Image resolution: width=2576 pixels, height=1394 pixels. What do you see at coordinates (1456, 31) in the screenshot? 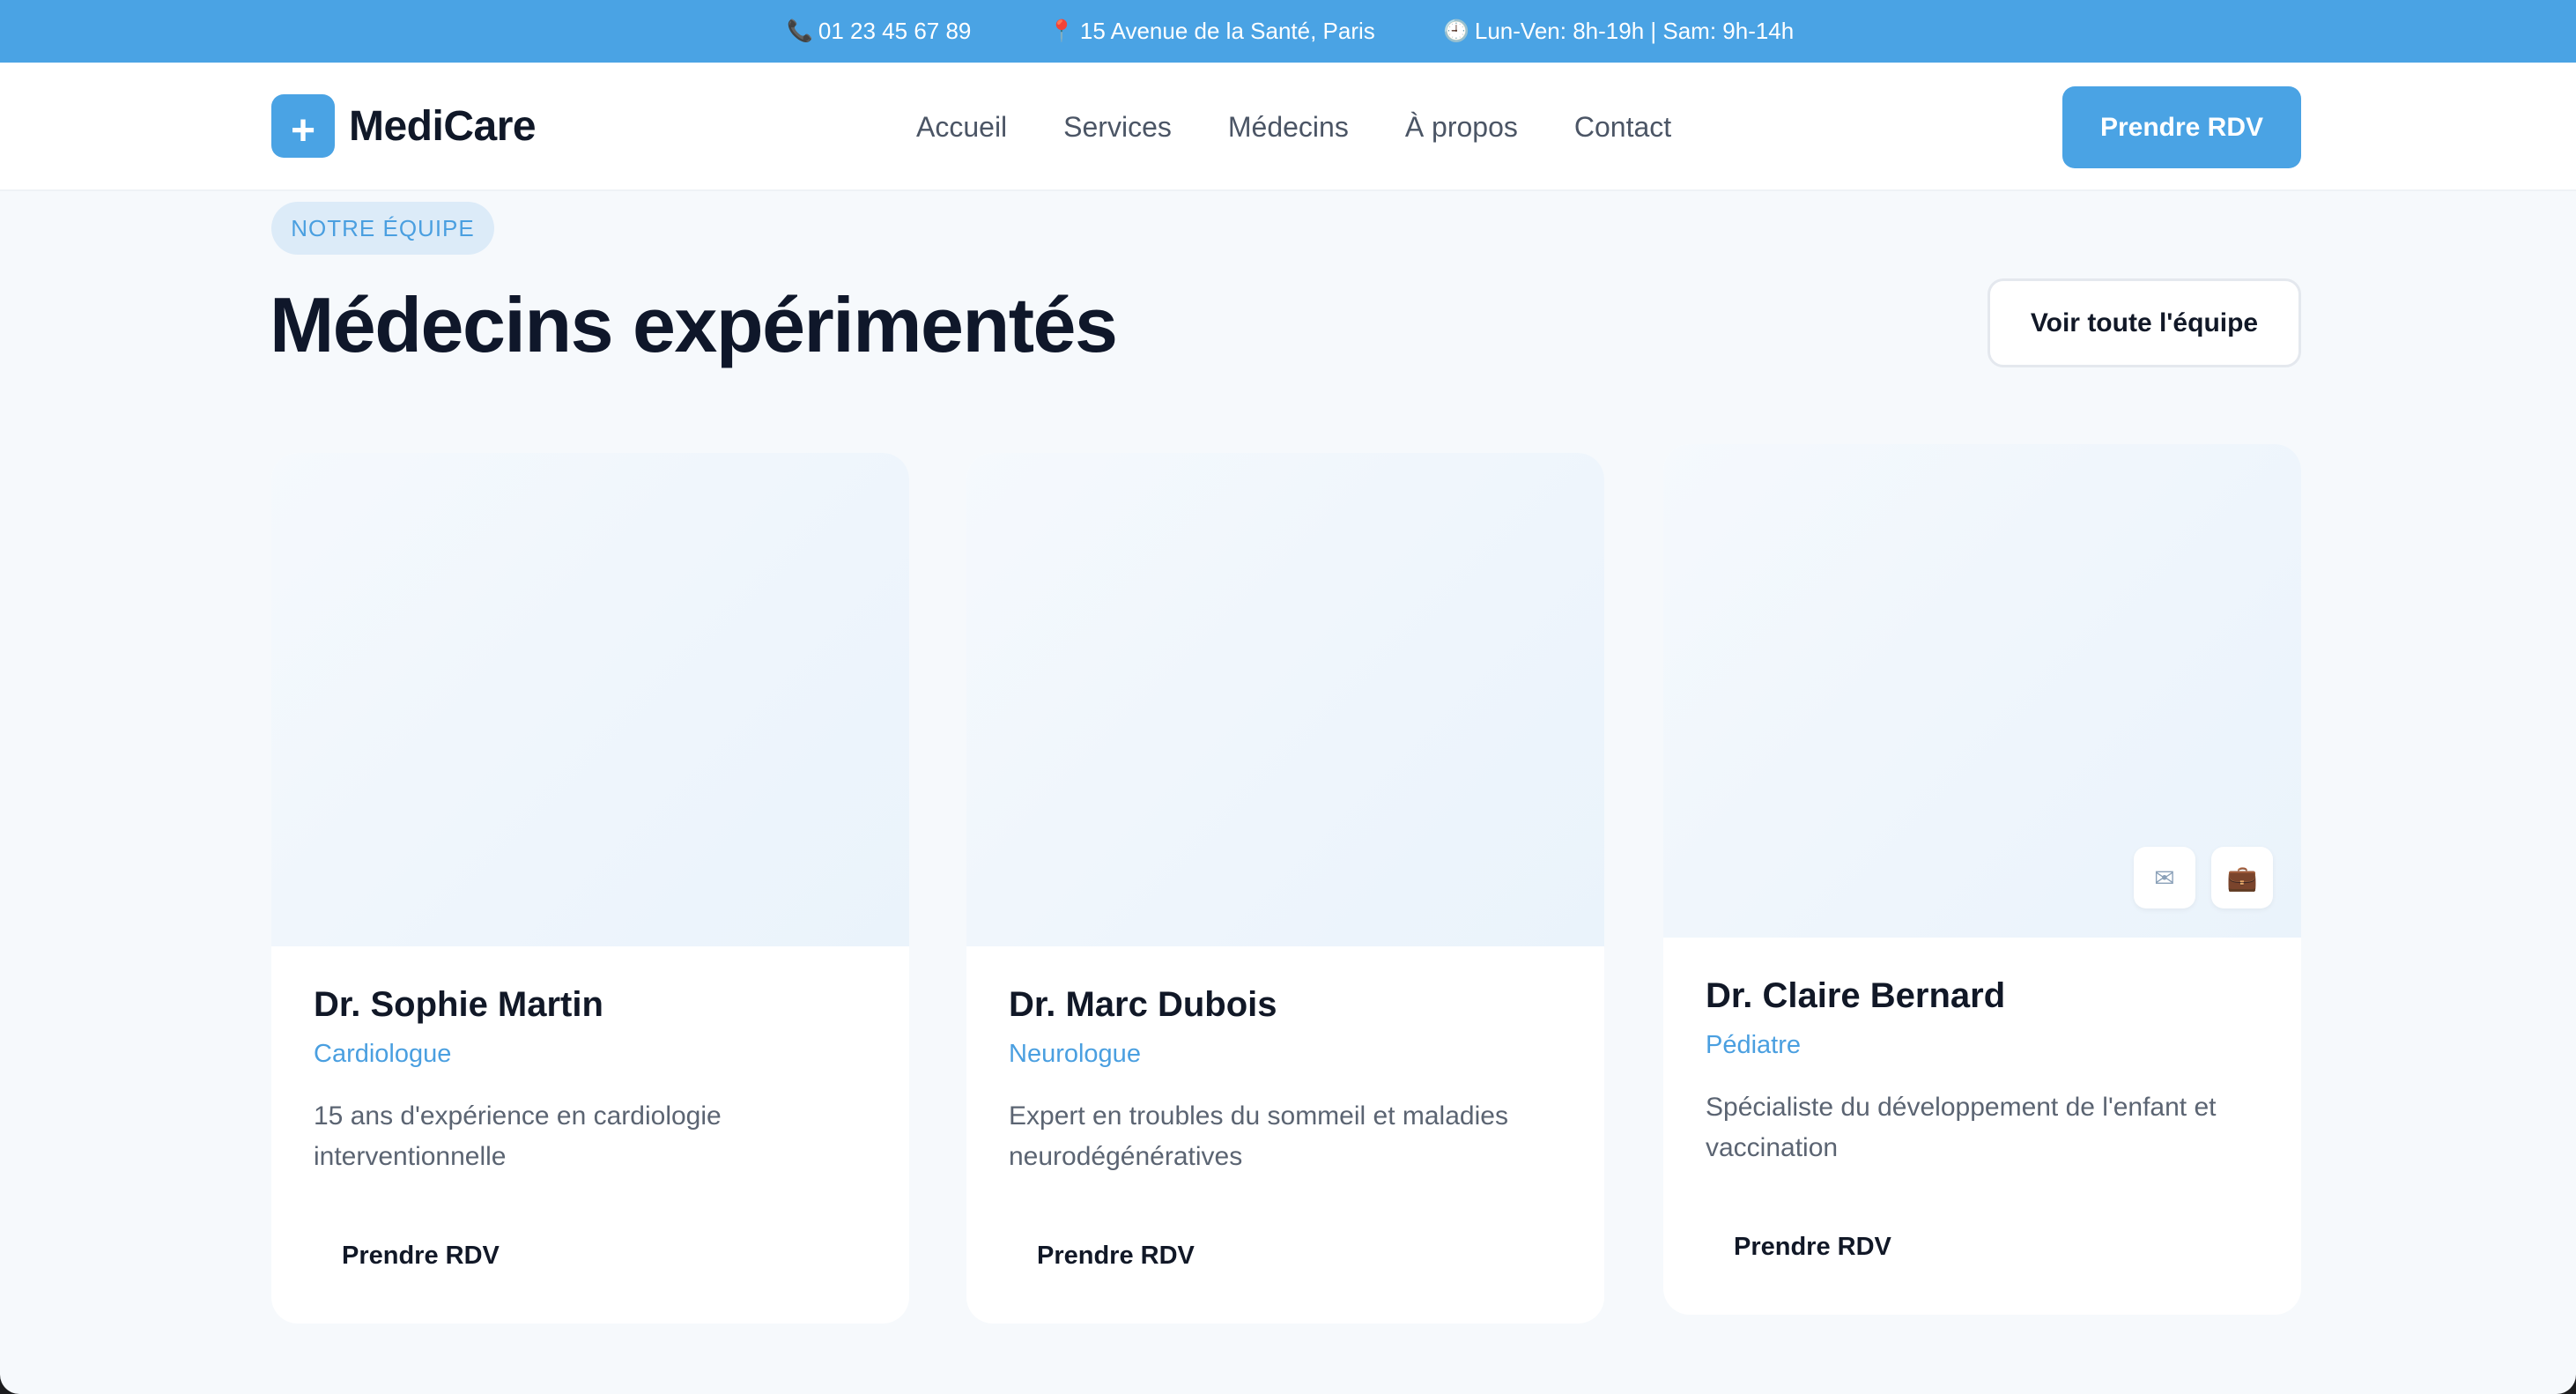
I see `clock-icon: 🕘` at bounding box center [1456, 31].